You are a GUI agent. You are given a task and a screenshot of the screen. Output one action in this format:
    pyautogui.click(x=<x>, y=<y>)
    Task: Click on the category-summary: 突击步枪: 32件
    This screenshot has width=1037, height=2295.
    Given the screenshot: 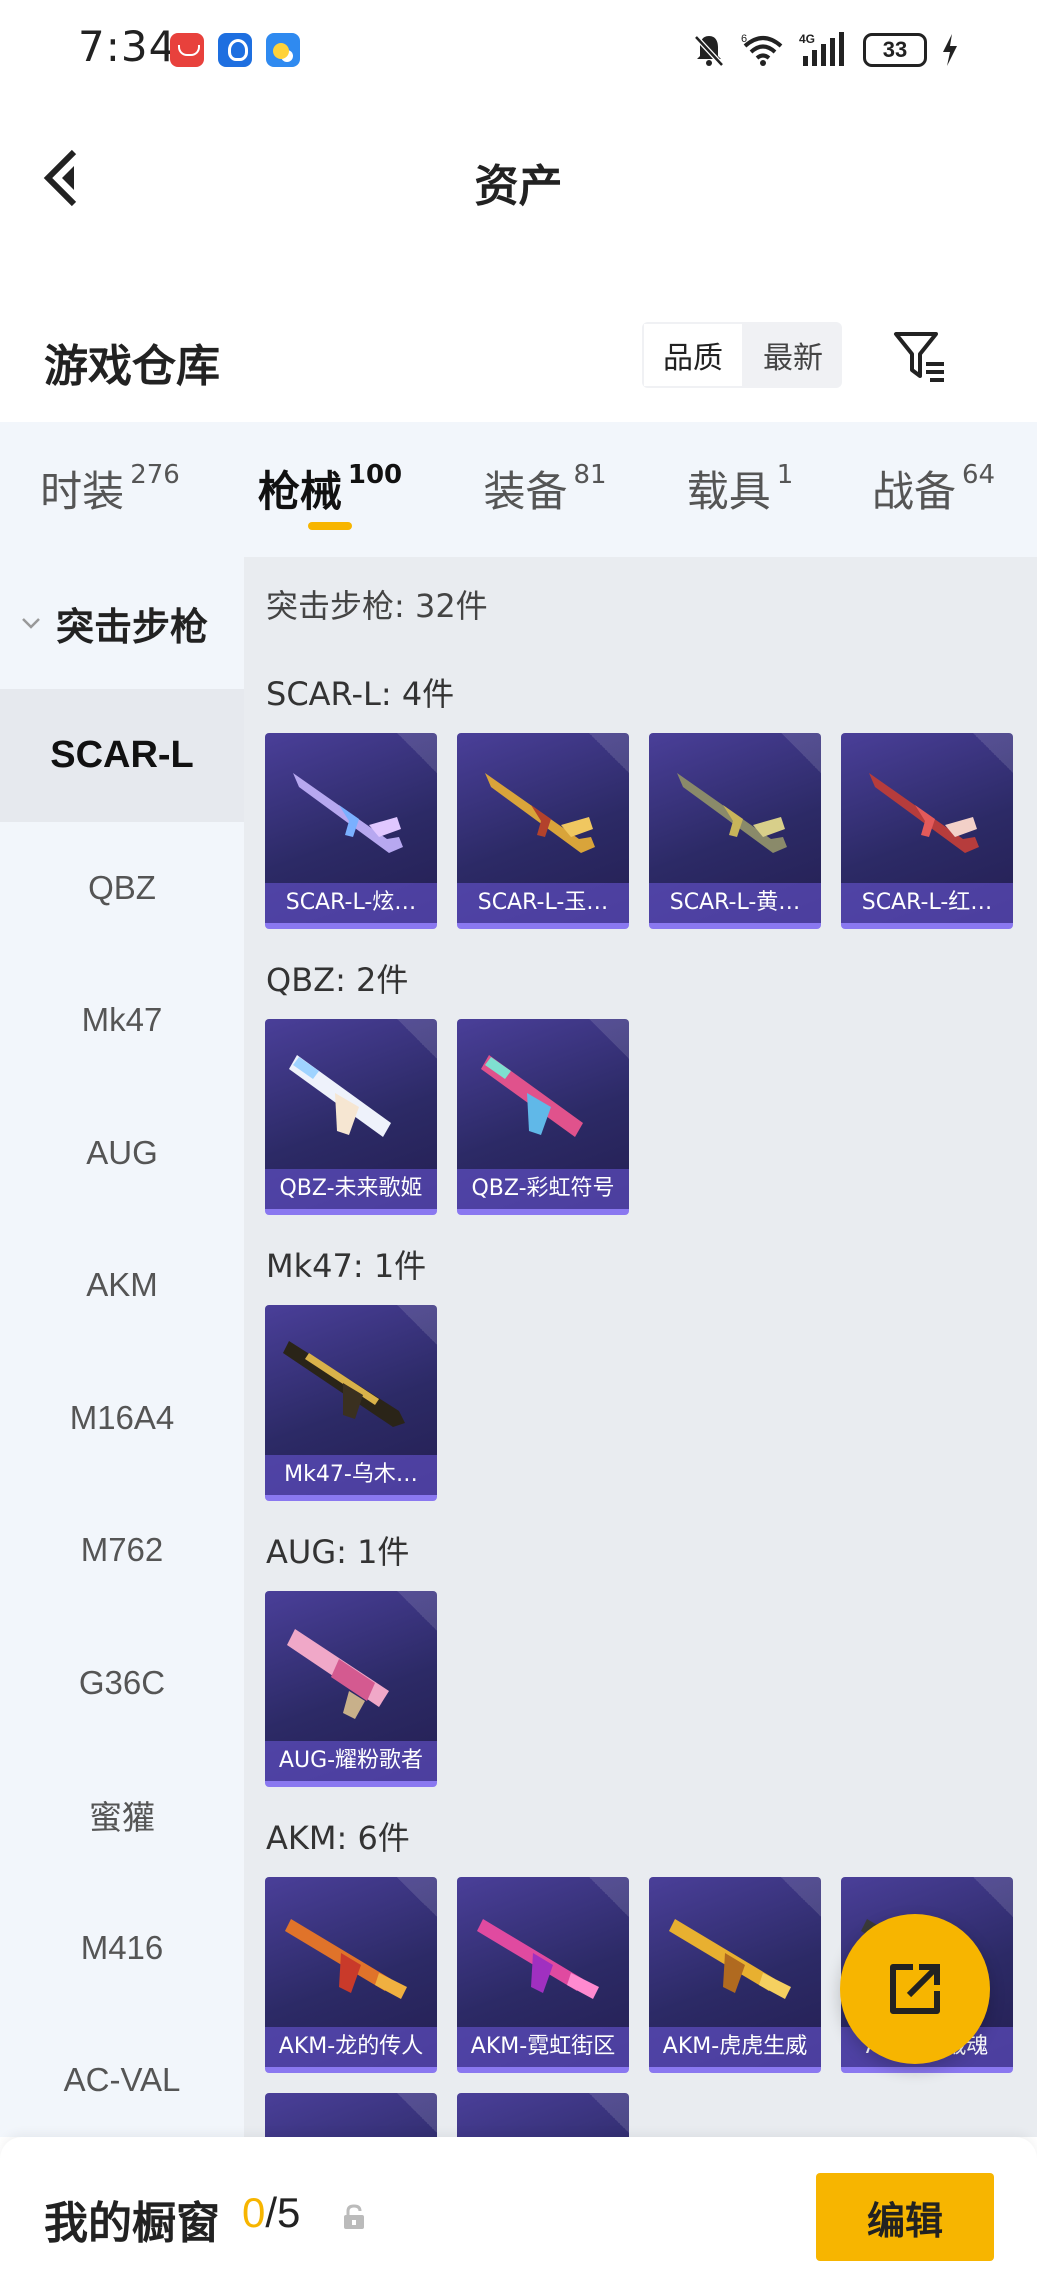 What is the action you would take?
    pyautogui.click(x=377, y=606)
    